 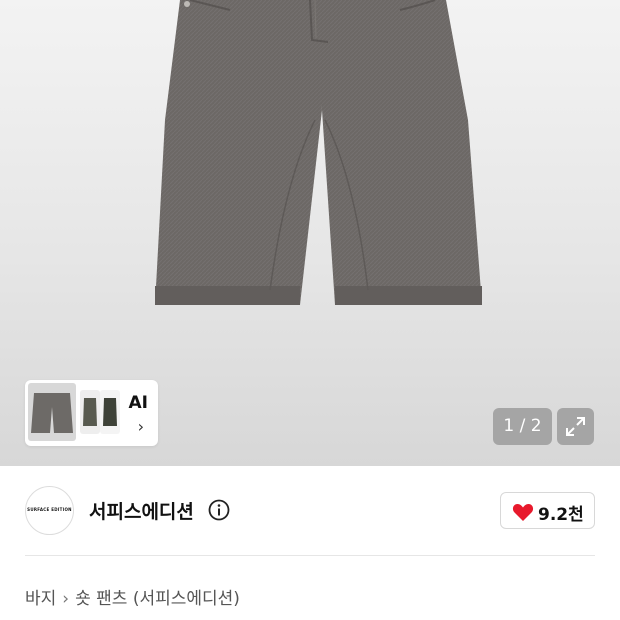 I want to click on expand-icon, so click(x=575, y=426).